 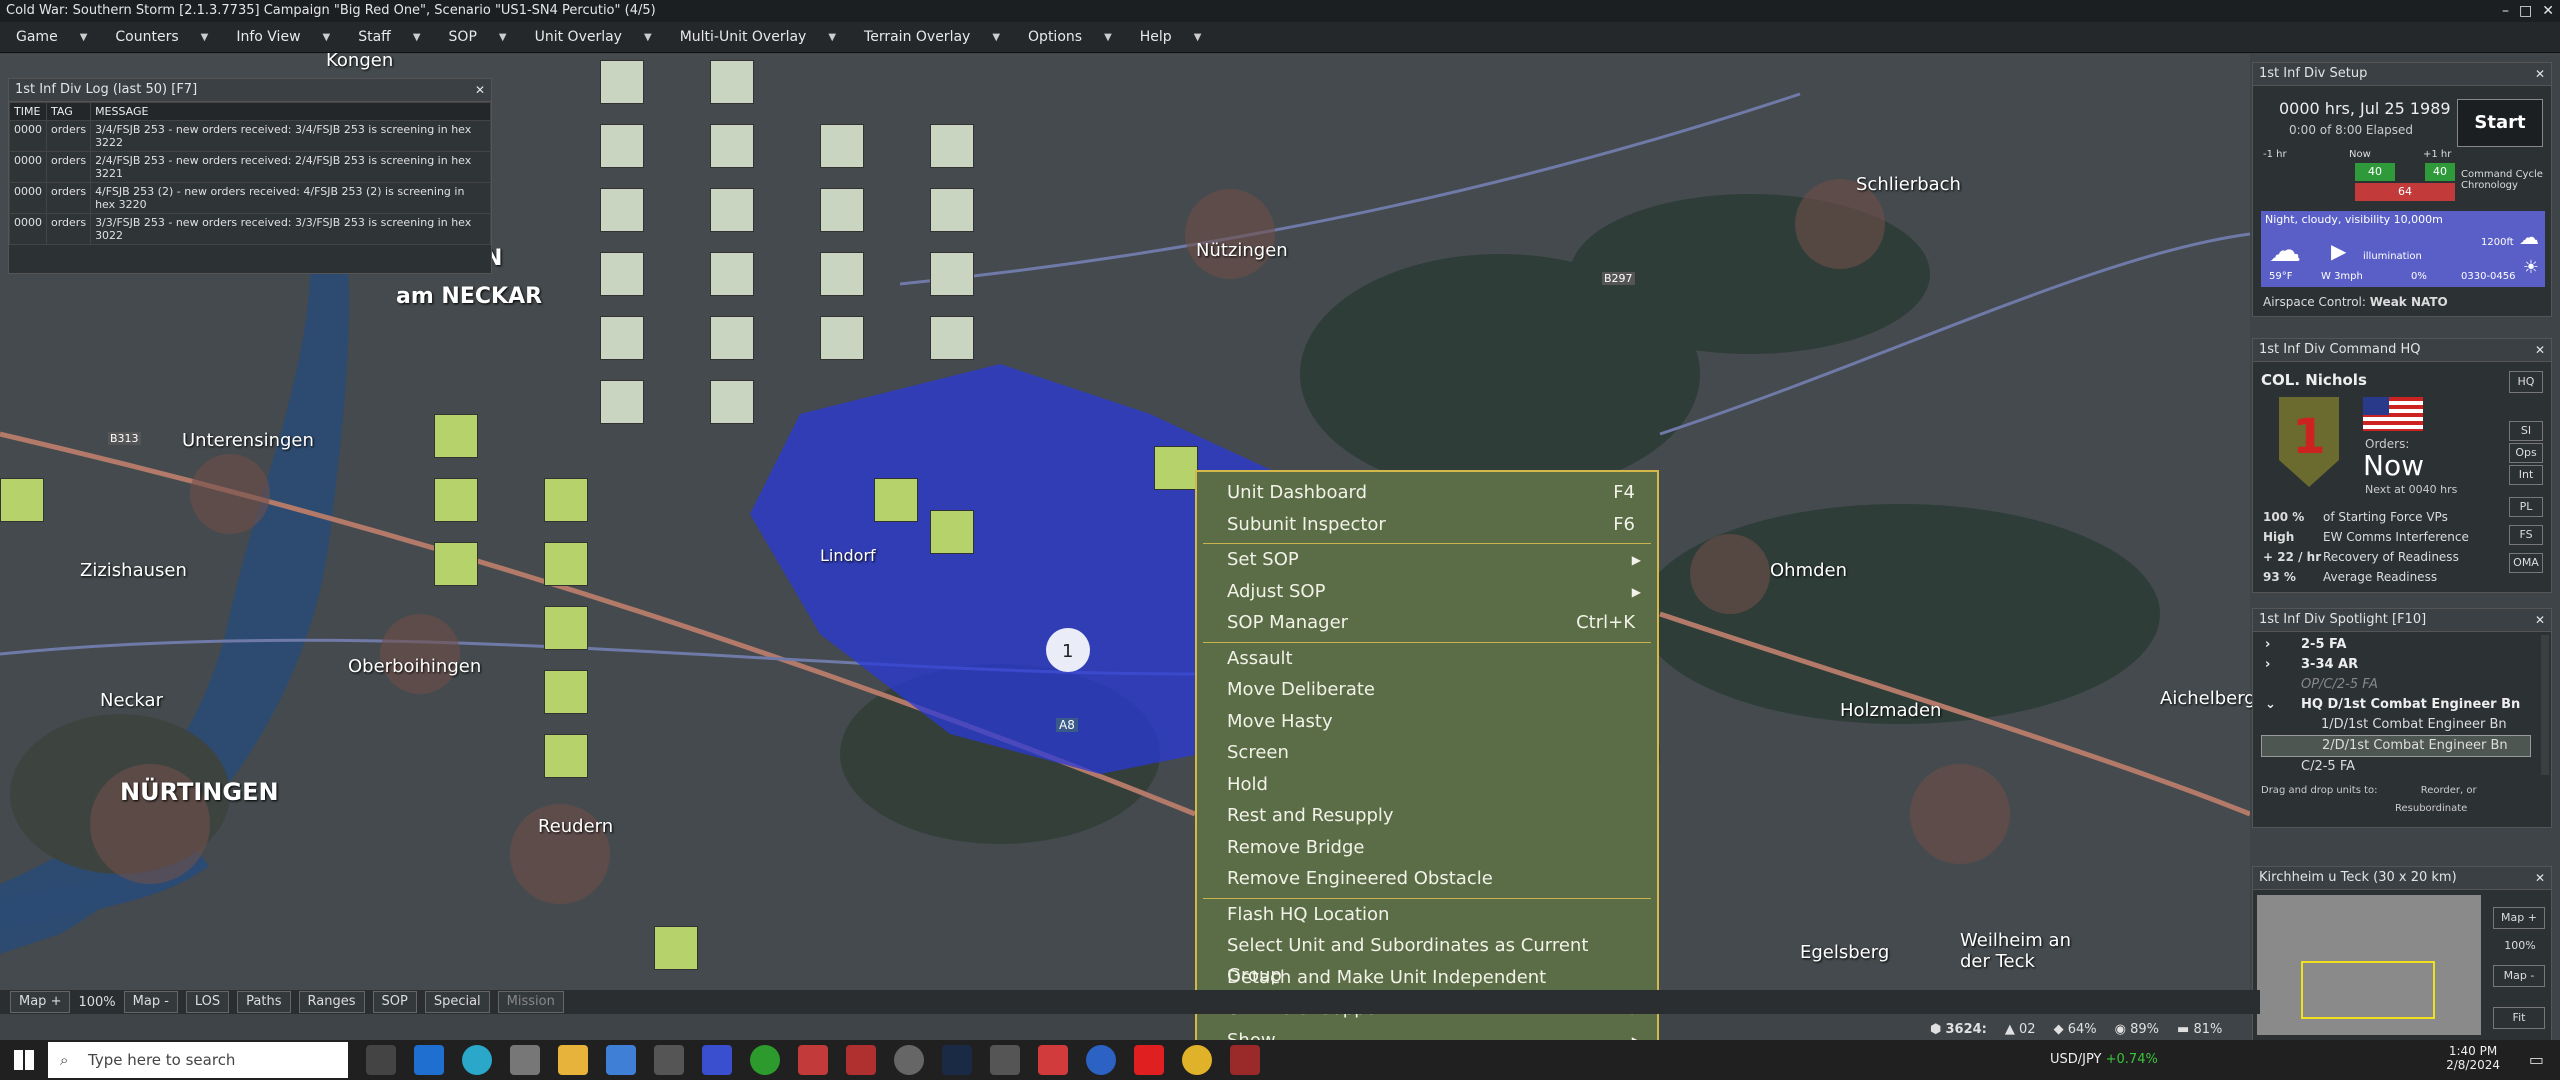 I want to click on menu-sop: SOP ▼, so click(x=478, y=37).